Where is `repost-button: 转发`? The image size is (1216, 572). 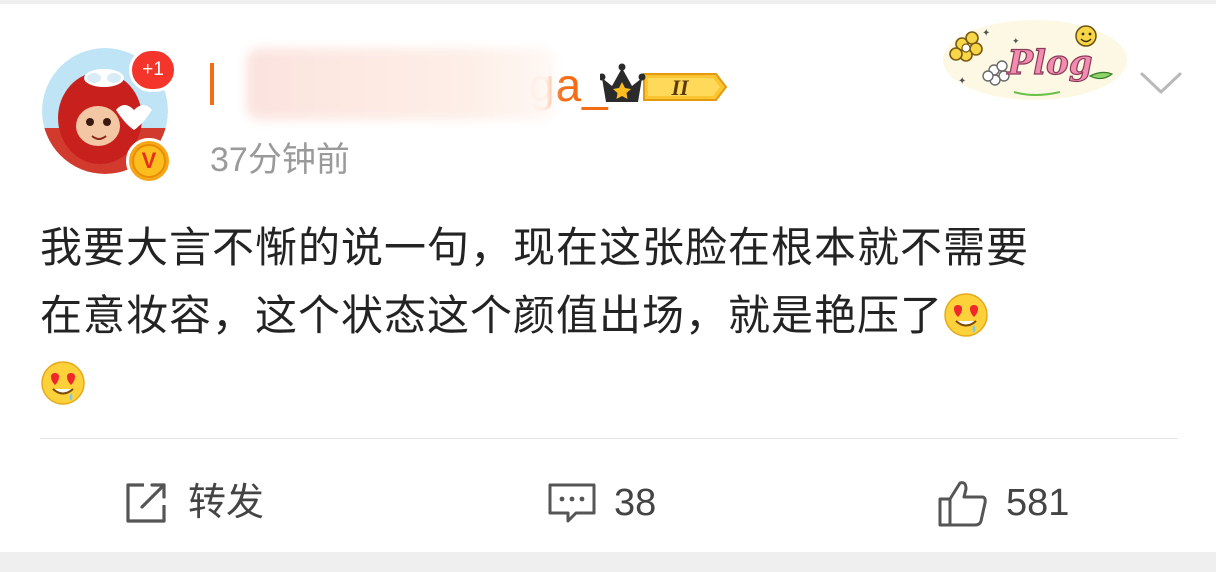
repost-button: 转发 is located at coordinates (192, 503).